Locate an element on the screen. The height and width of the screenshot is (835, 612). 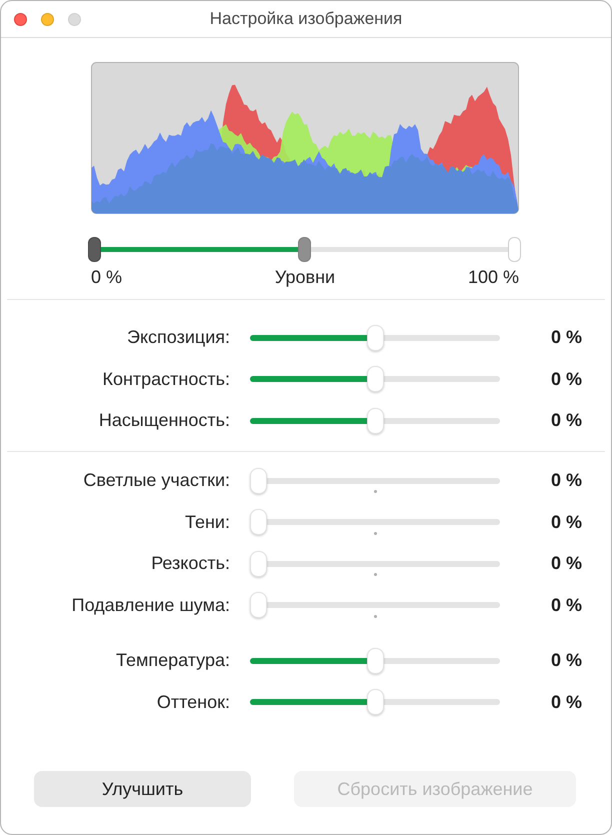
max-value-label: 100 % is located at coordinates (493, 277).